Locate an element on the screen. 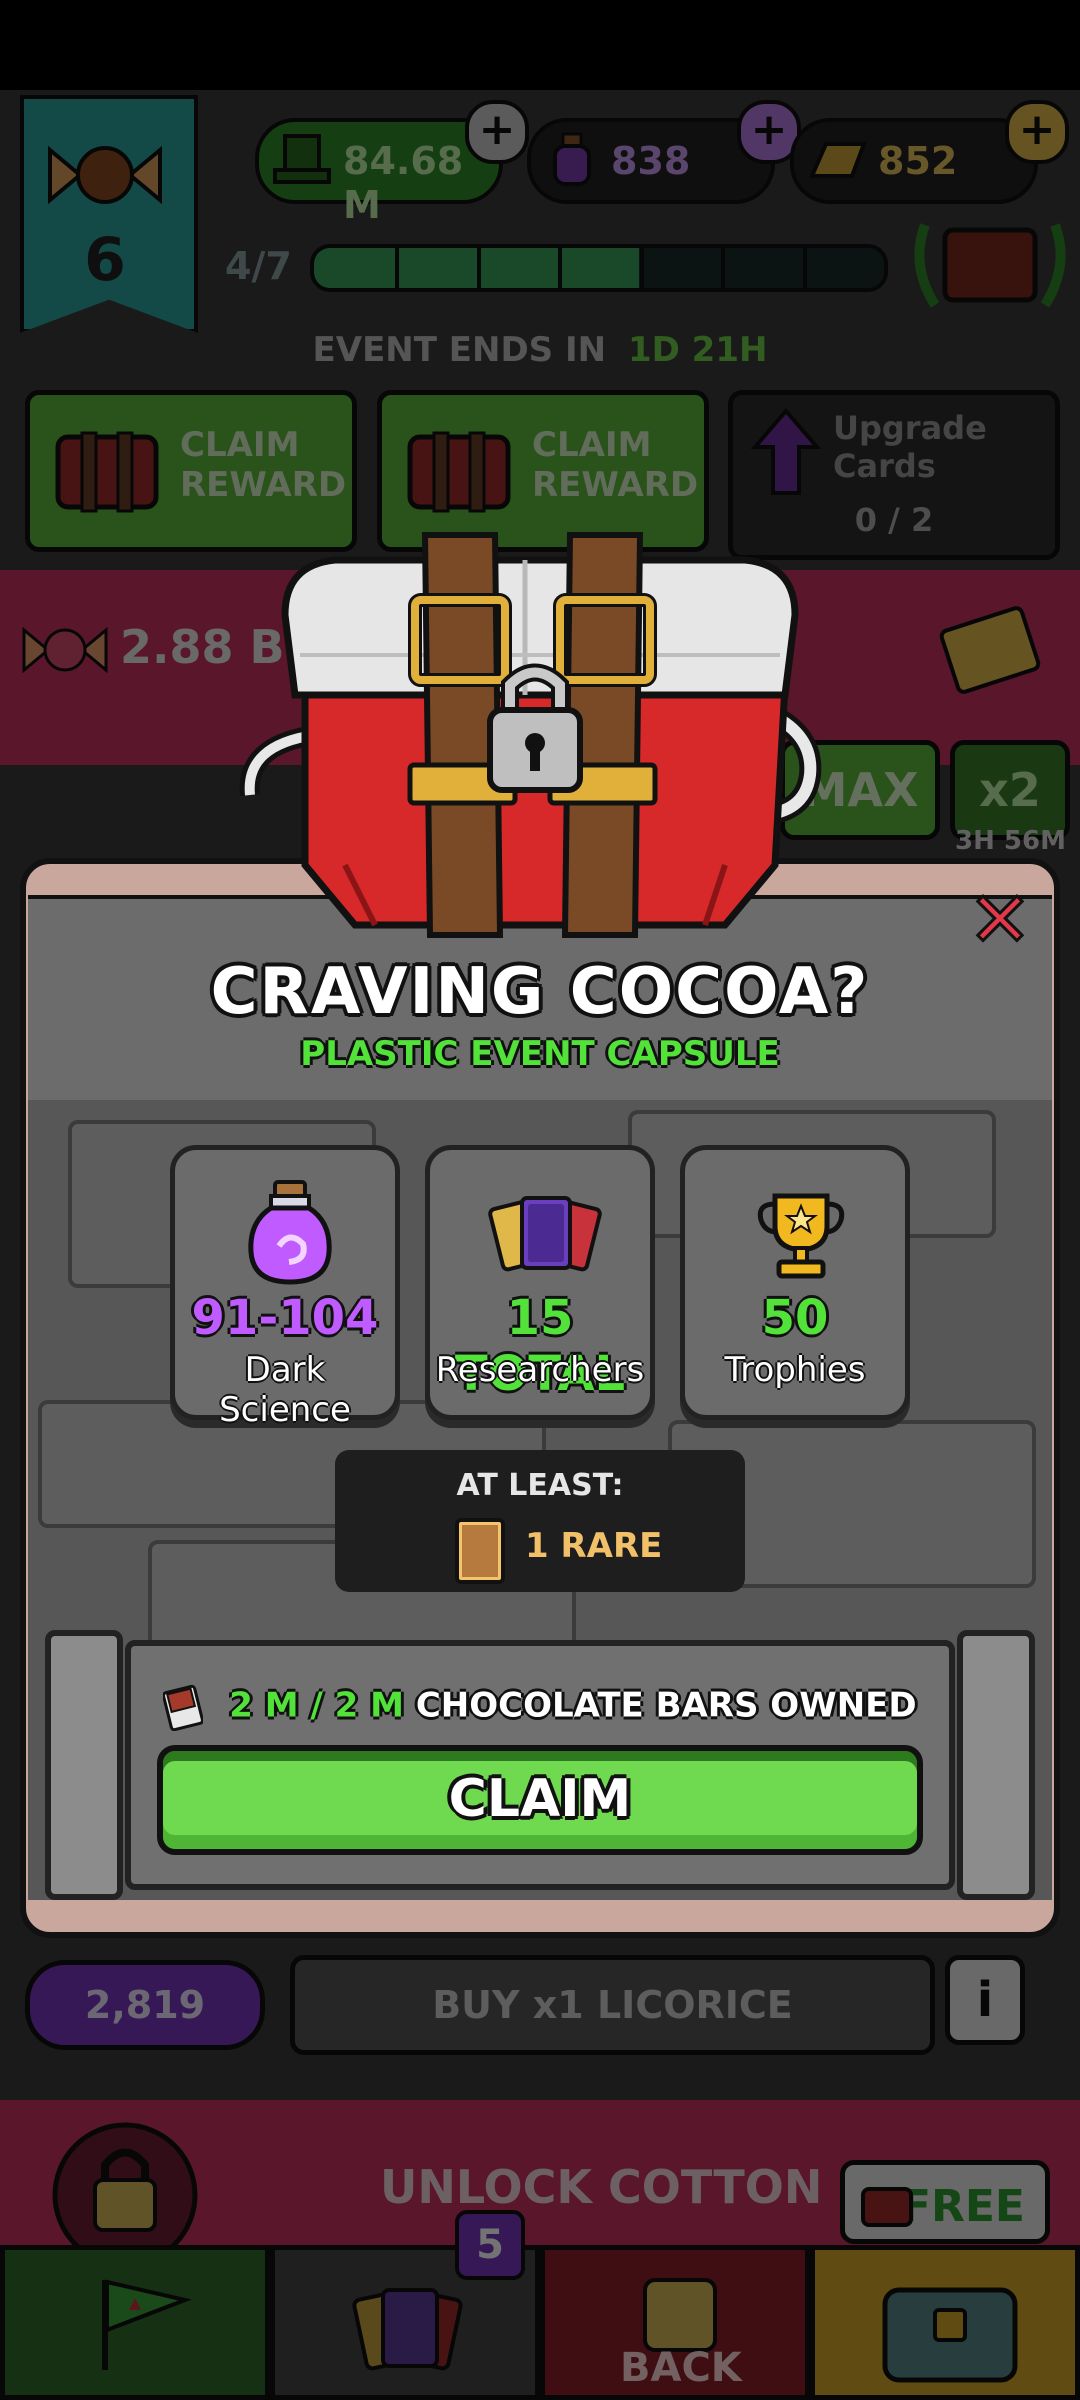  claim-label-2b: REWARD is located at coordinates (615, 485).